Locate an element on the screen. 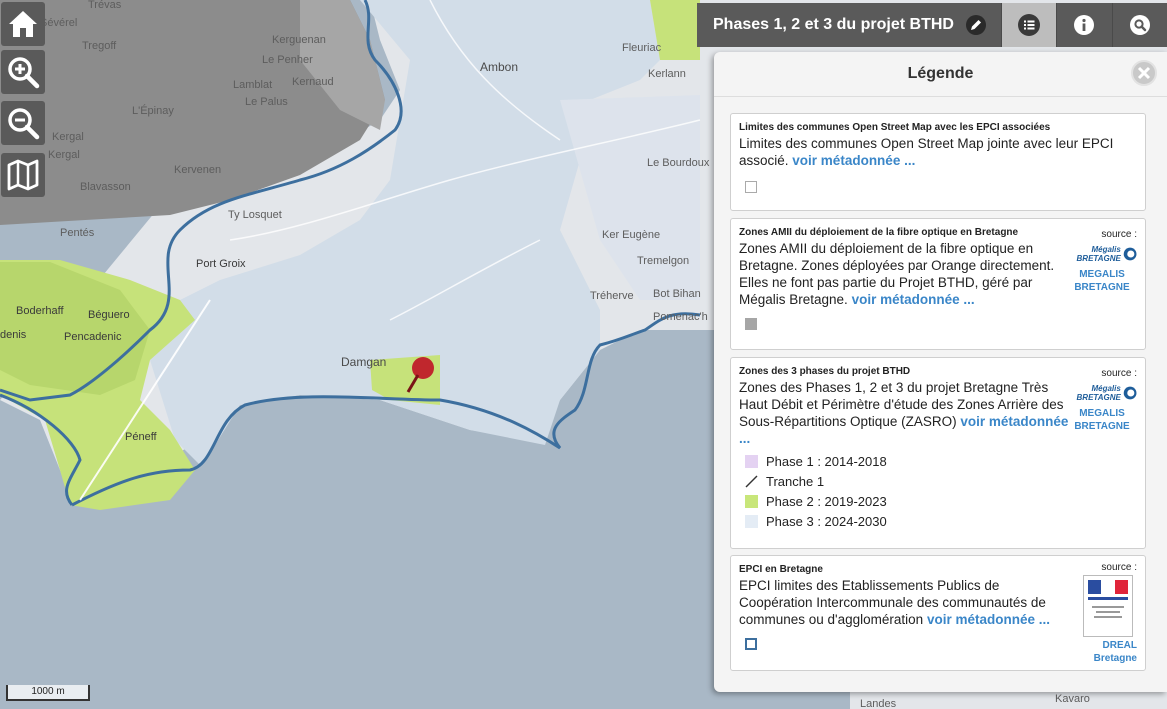 The width and height of the screenshot is (1167, 709). prefecture-logo is located at coordinates (1108, 606).